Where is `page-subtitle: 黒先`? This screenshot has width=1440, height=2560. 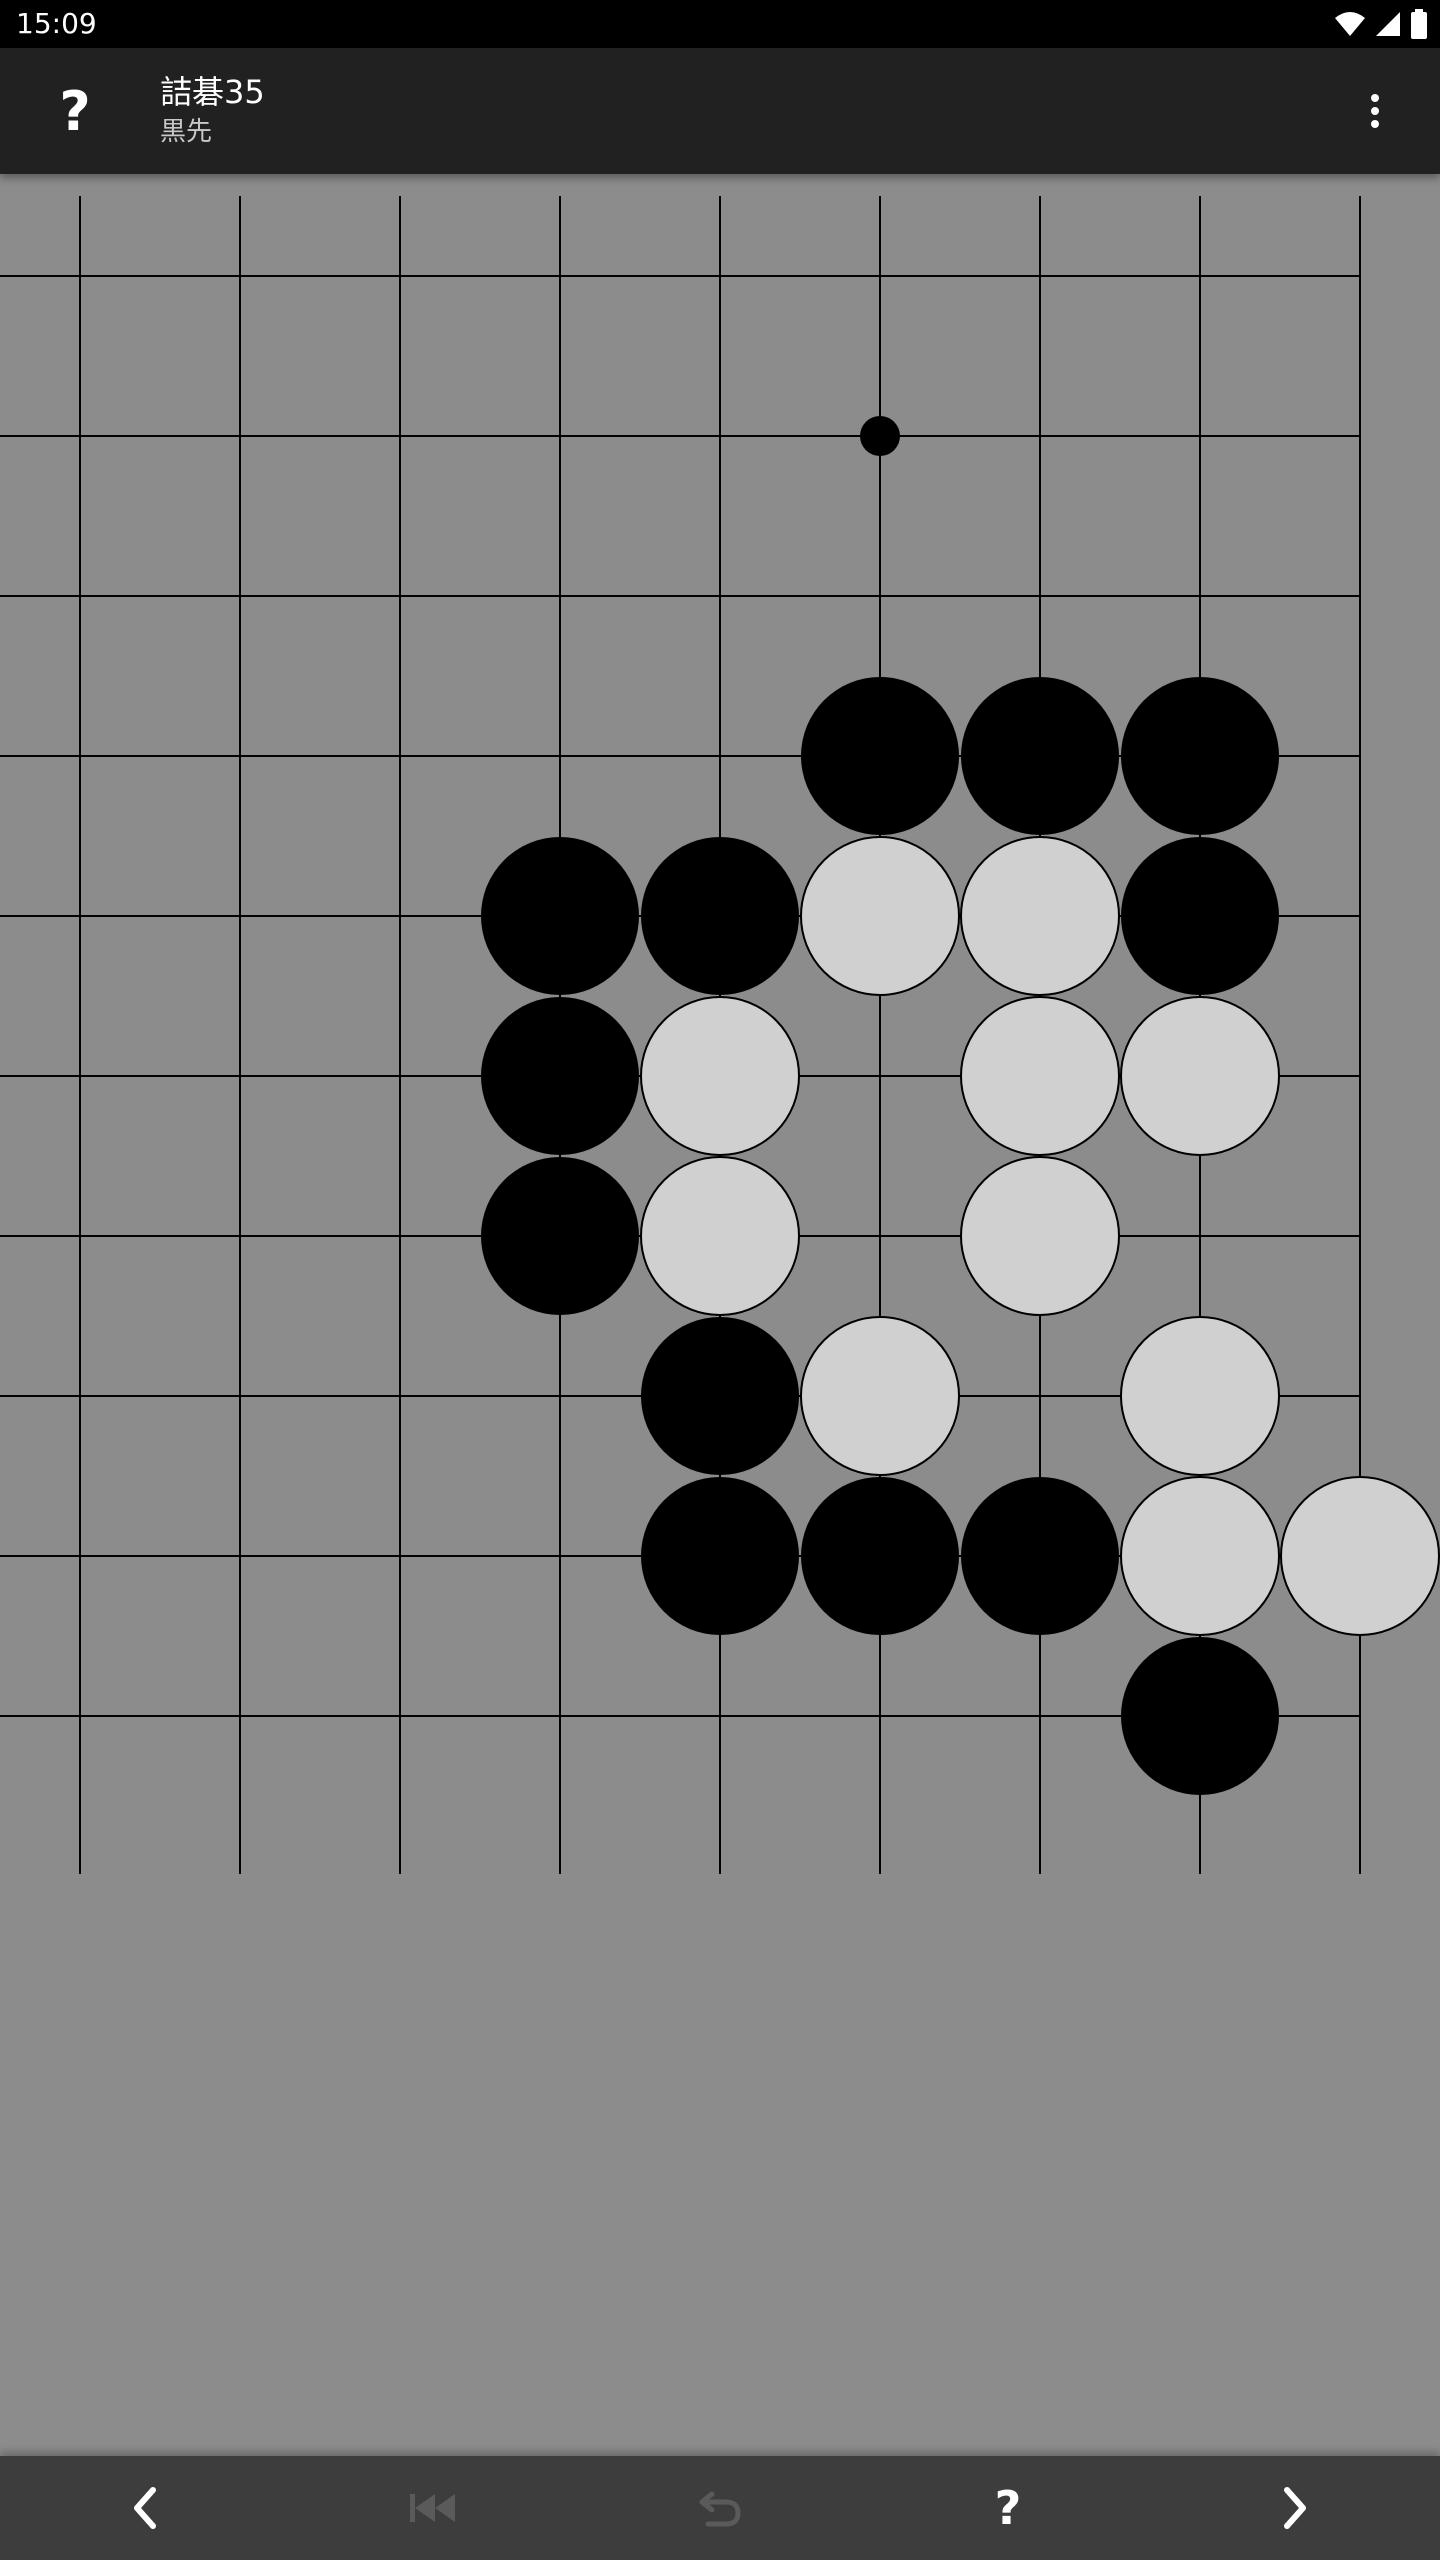 page-subtitle: 黒先 is located at coordinates (186, 132).